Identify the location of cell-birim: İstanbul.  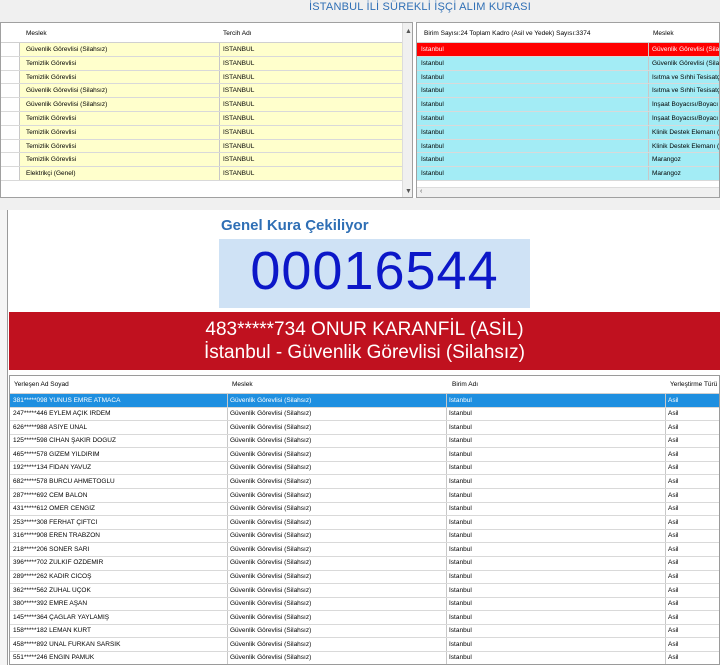
(432, 63).